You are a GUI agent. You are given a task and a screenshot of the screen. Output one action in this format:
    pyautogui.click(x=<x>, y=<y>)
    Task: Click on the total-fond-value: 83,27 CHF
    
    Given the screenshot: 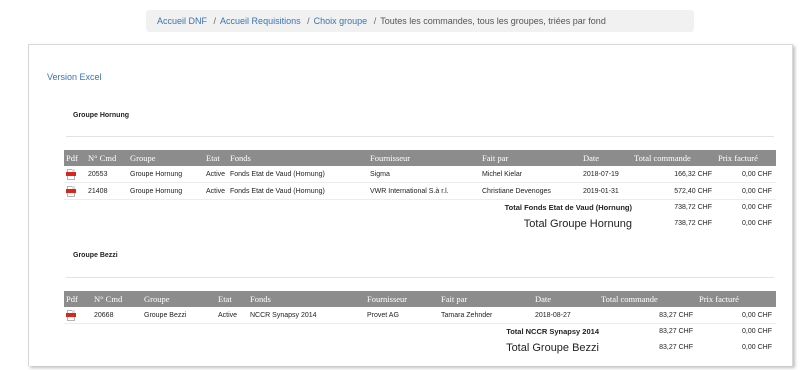 What is the action you would take?
    pyautogui.click(x=676, y=331)
    